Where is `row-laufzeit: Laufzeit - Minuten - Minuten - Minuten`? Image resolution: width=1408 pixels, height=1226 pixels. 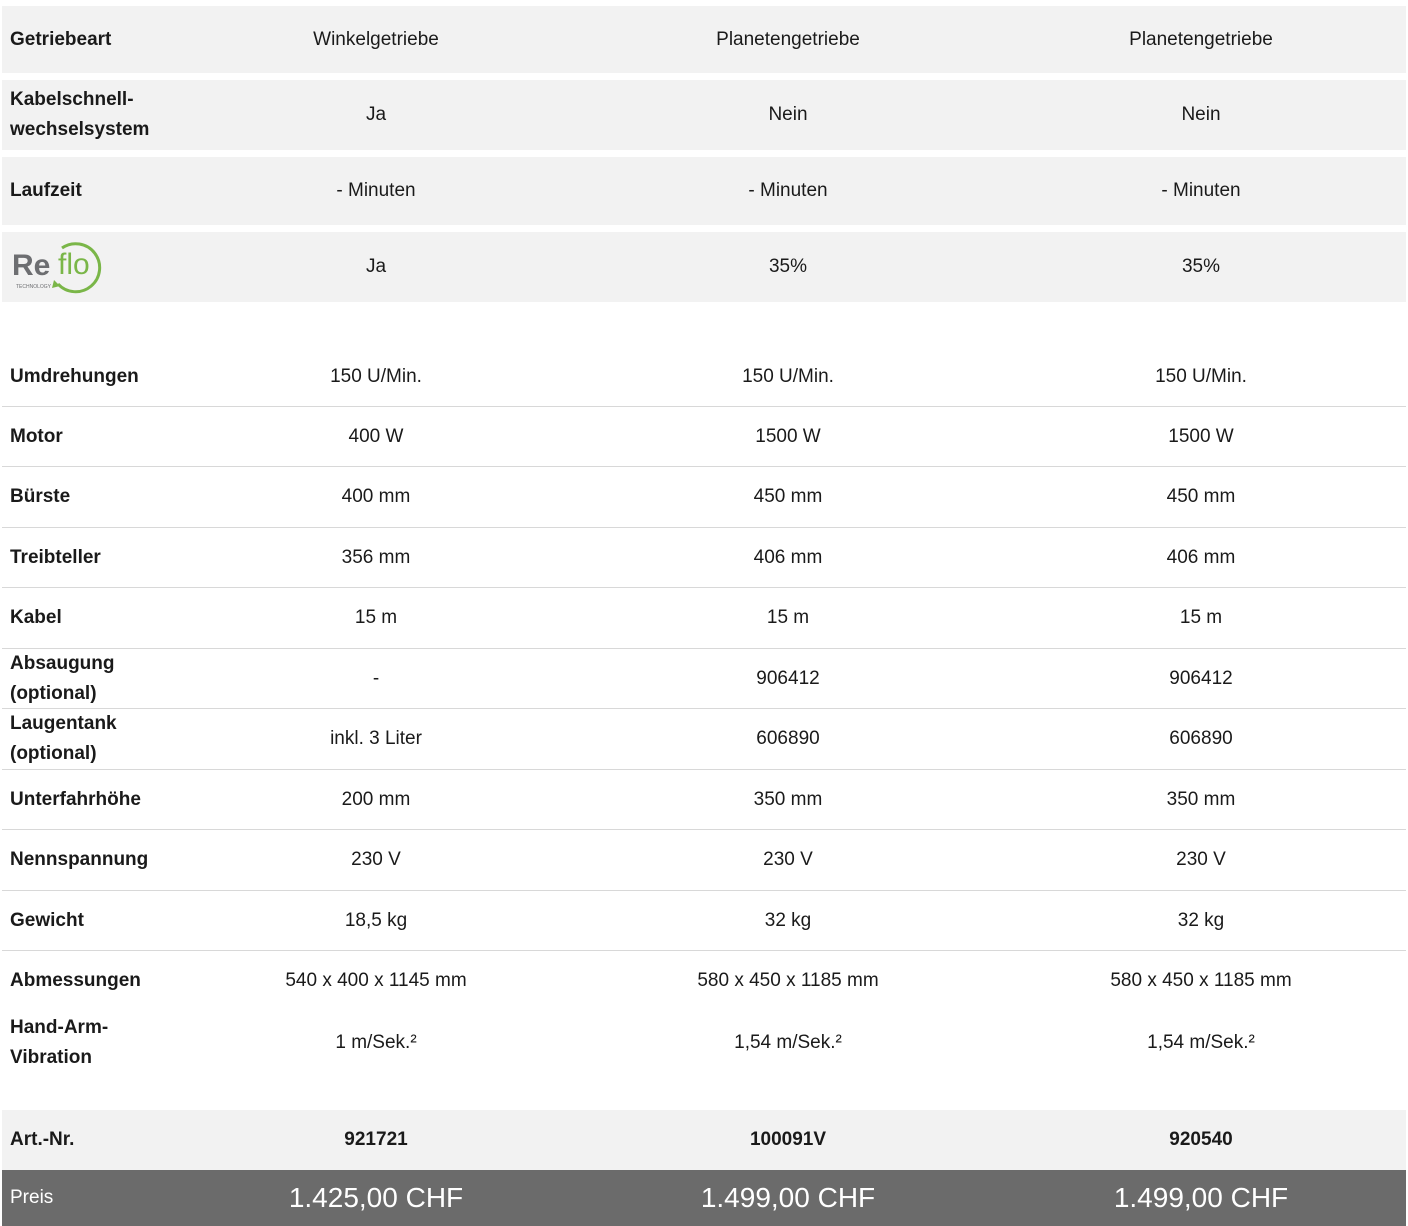
row-laufzeit: Laufzeit - Minuten - Minuten - Minuten is located at coordinates (704, 191).